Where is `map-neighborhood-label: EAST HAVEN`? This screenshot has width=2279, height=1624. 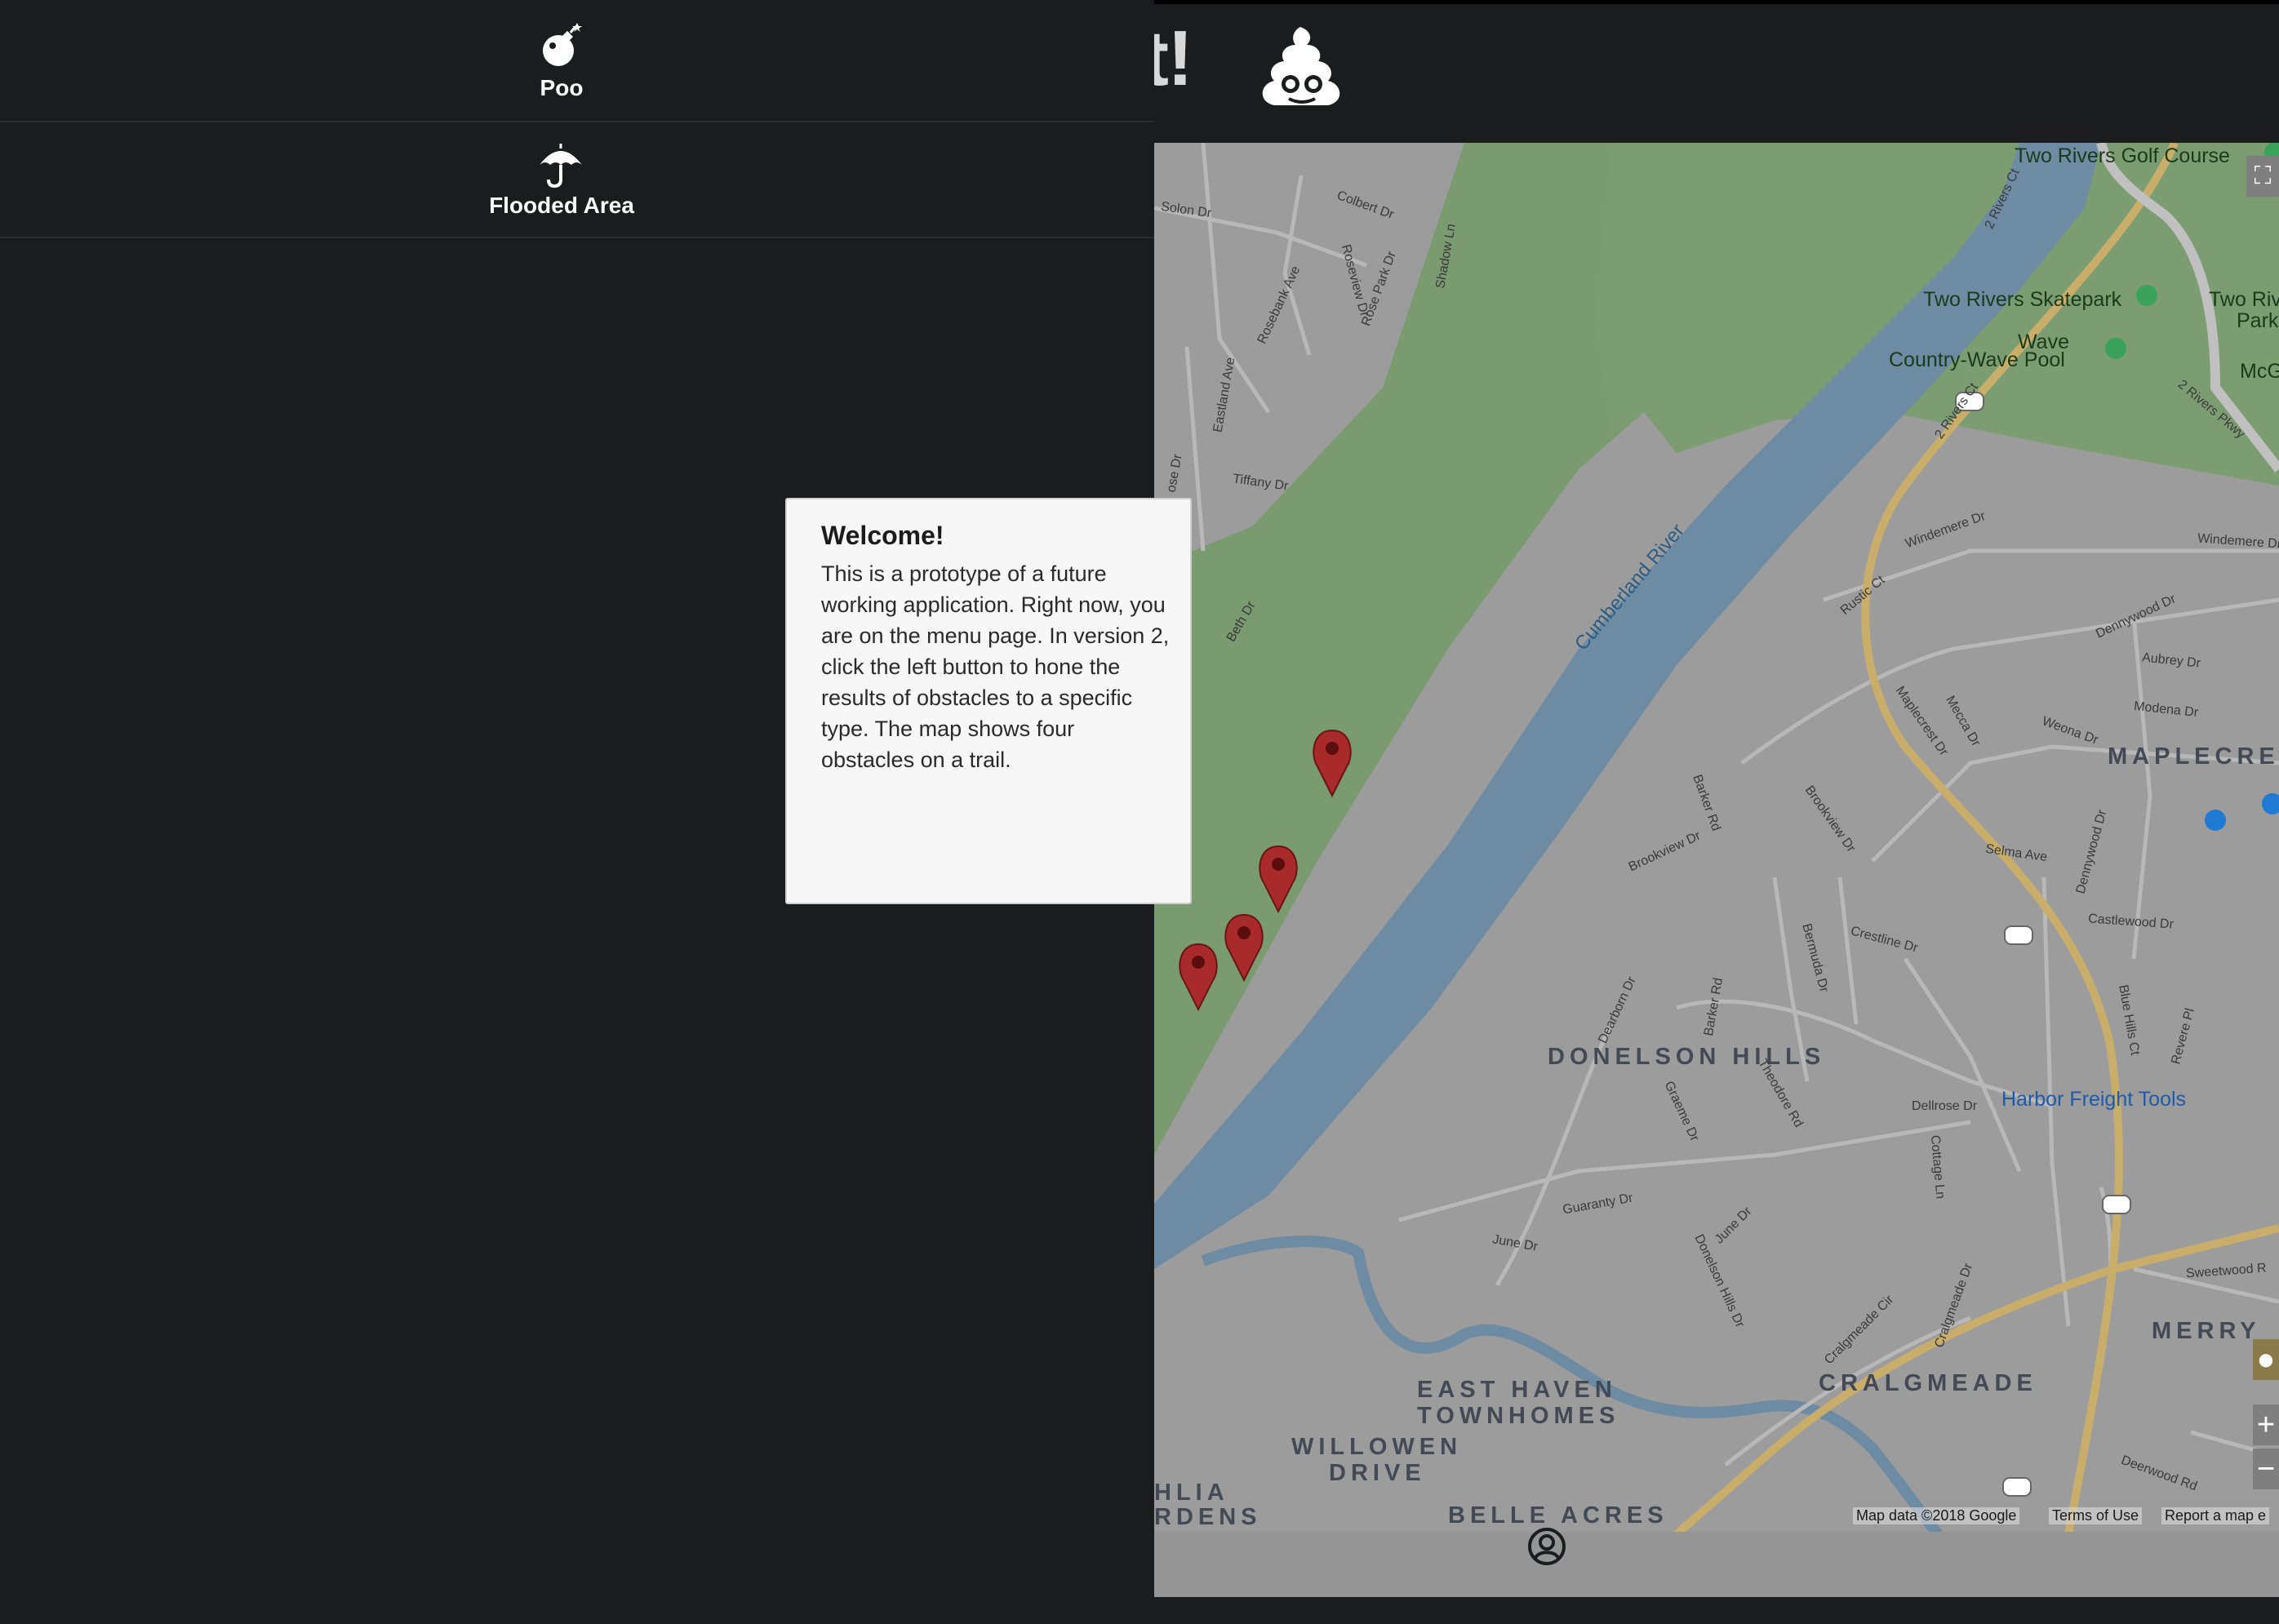
map-neighborhood-label: EAST HAVEN is located at coordinates (1517, 1390).